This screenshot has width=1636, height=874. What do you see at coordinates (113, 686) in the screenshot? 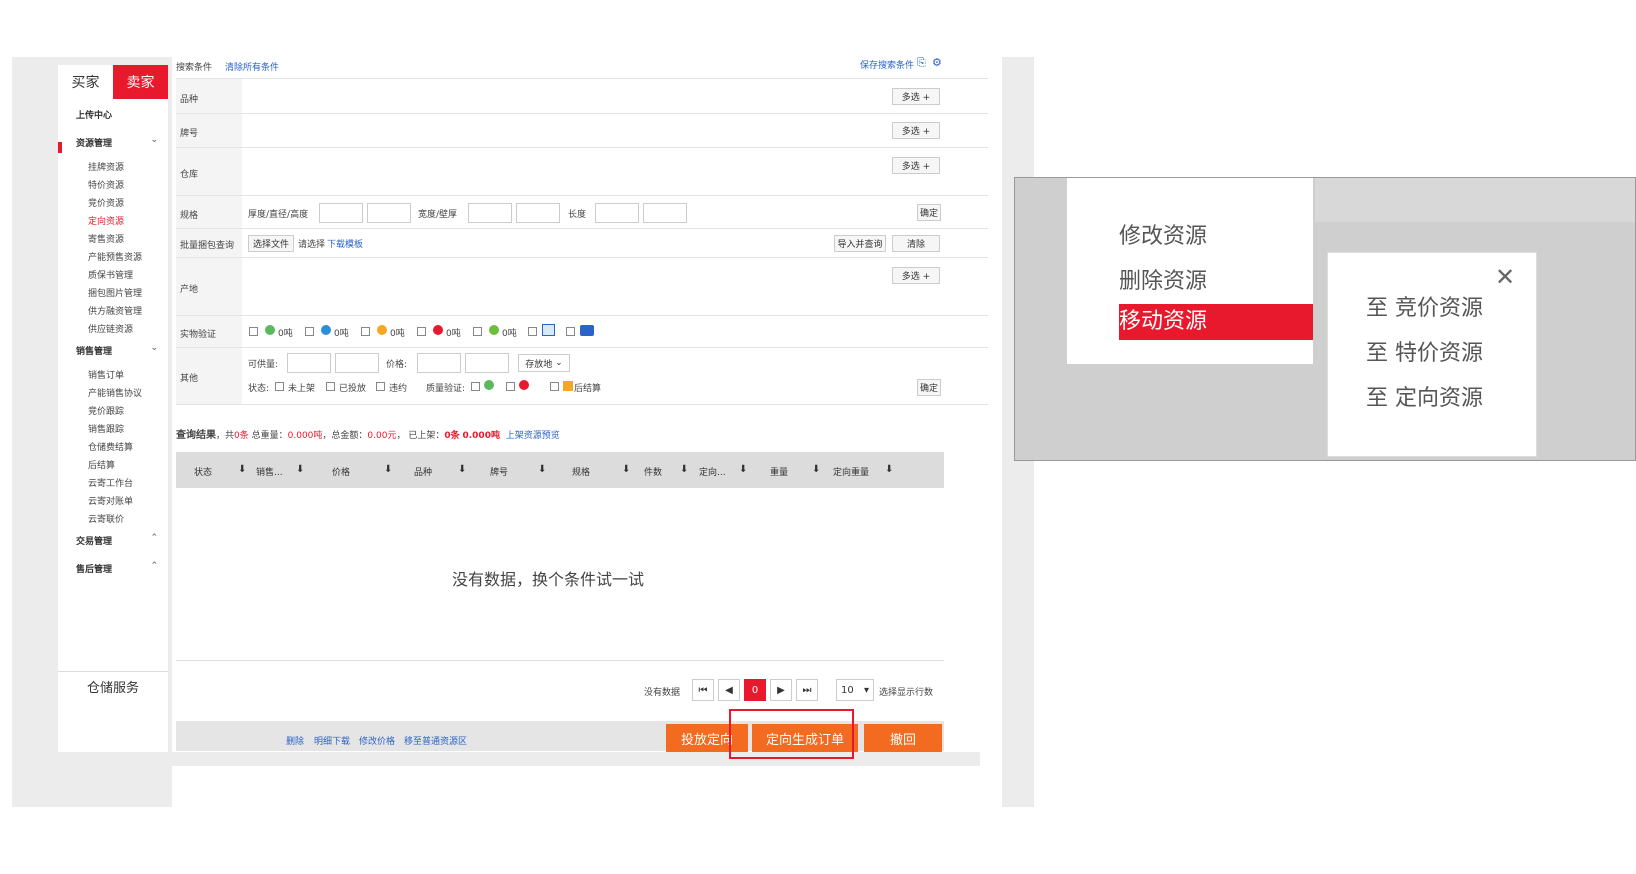
I see `warehouse-service-link: 仓储服务` at bounding box center [113, 686].